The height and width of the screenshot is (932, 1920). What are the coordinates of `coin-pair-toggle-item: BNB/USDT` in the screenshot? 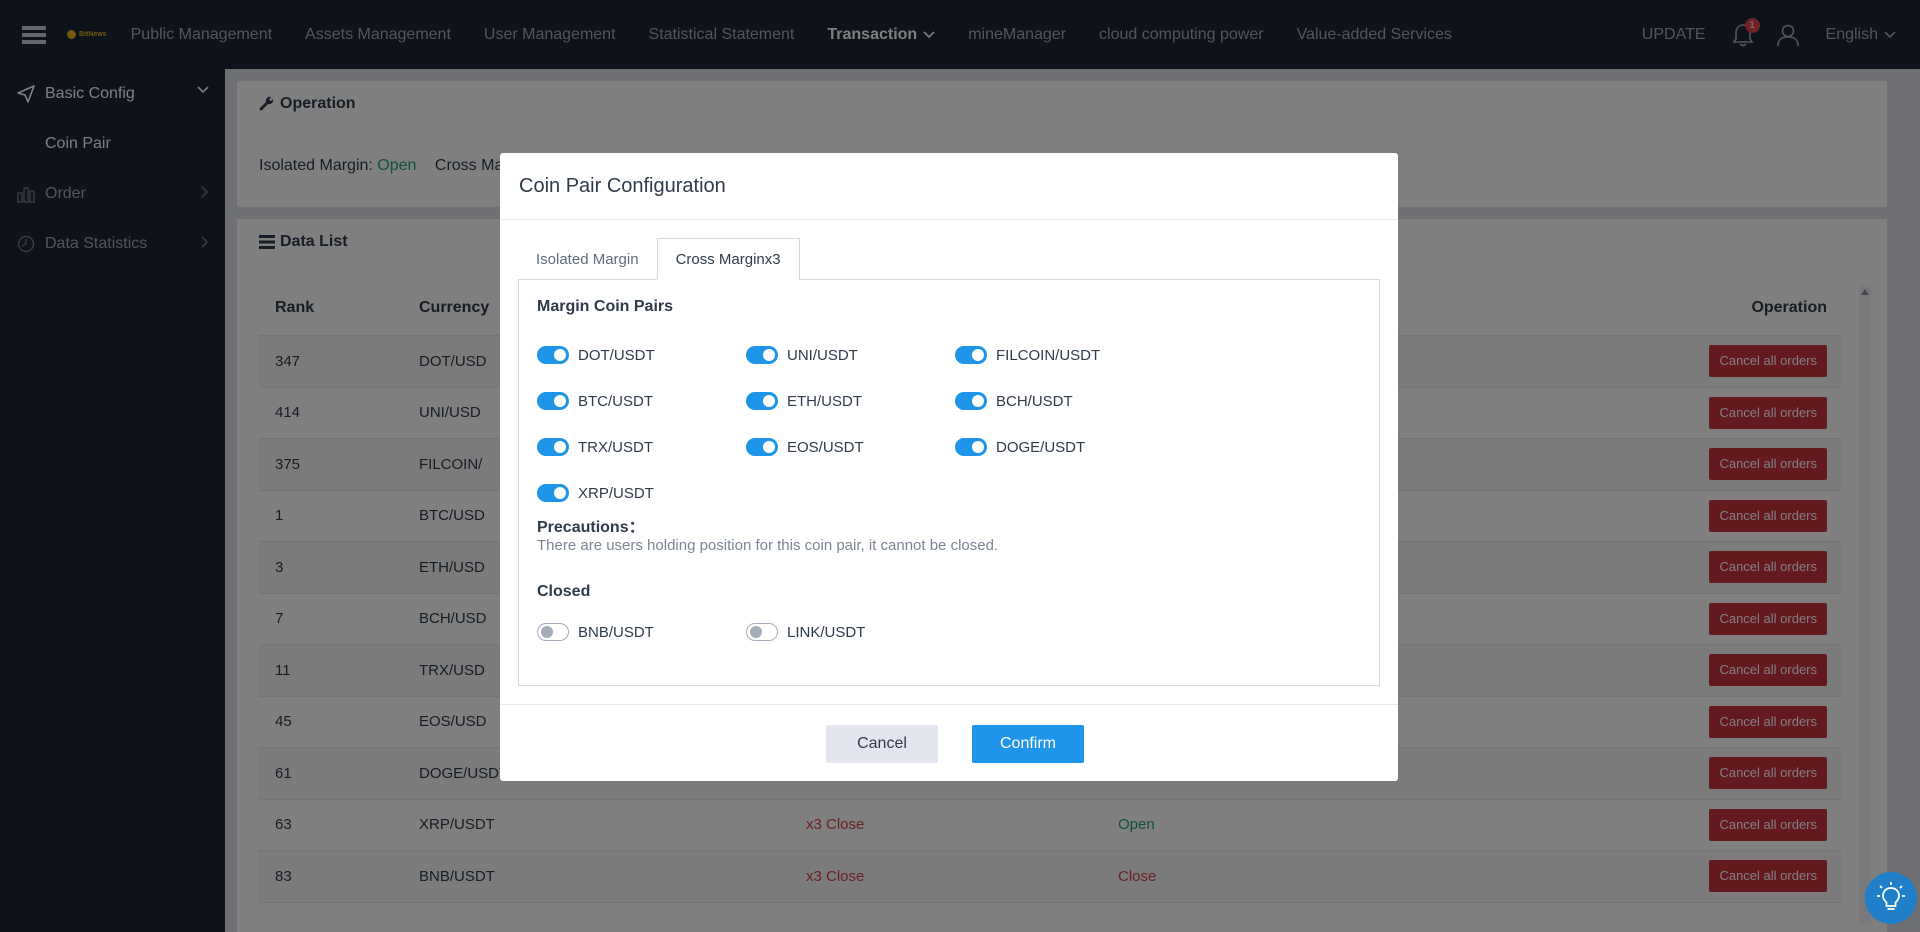 It's located at (641, 632).